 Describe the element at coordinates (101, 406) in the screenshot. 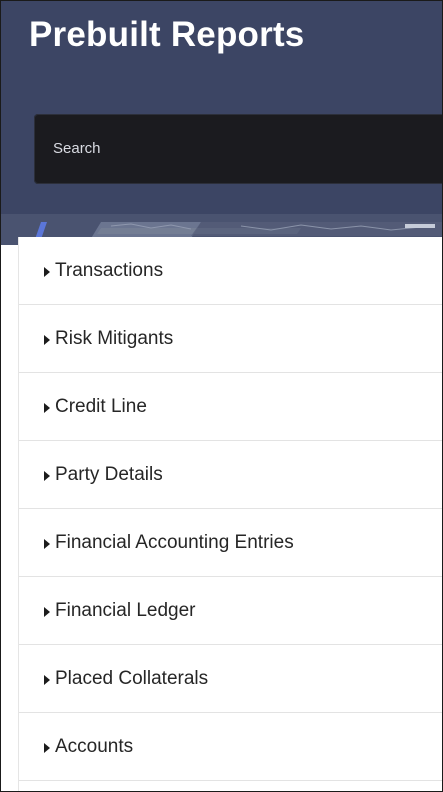

I see `report-item-label: Credit Line` at that location.